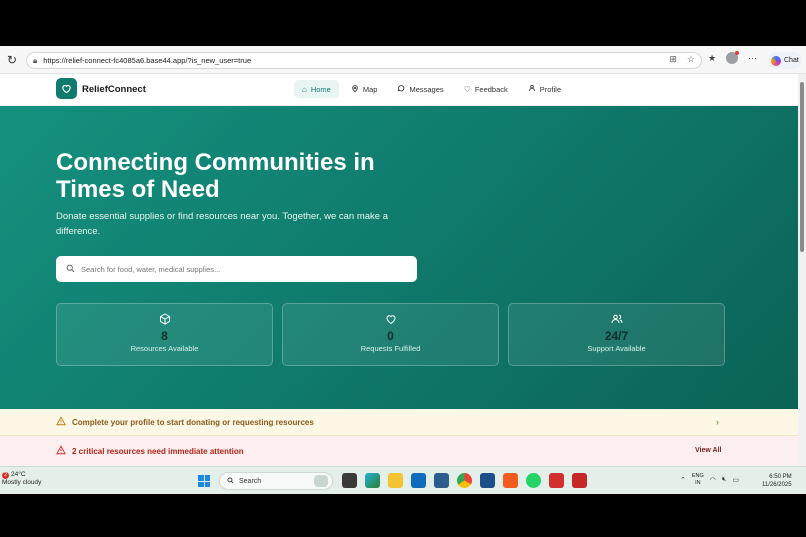 The width and height of the screenshot is (806, 537). I want to click on weather-widget: 2 24°C Mostly cloudy, so click(21, 479).